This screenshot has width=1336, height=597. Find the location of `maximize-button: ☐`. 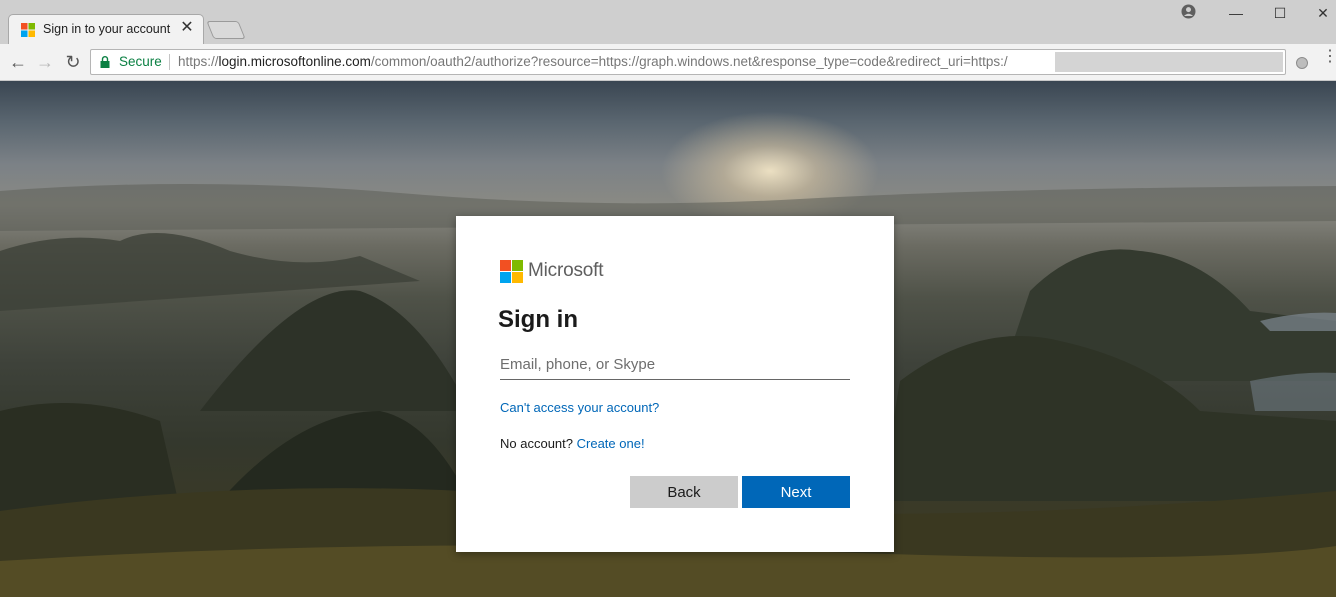

maximize-button: ☐ is located at coordinates (1280, 13).